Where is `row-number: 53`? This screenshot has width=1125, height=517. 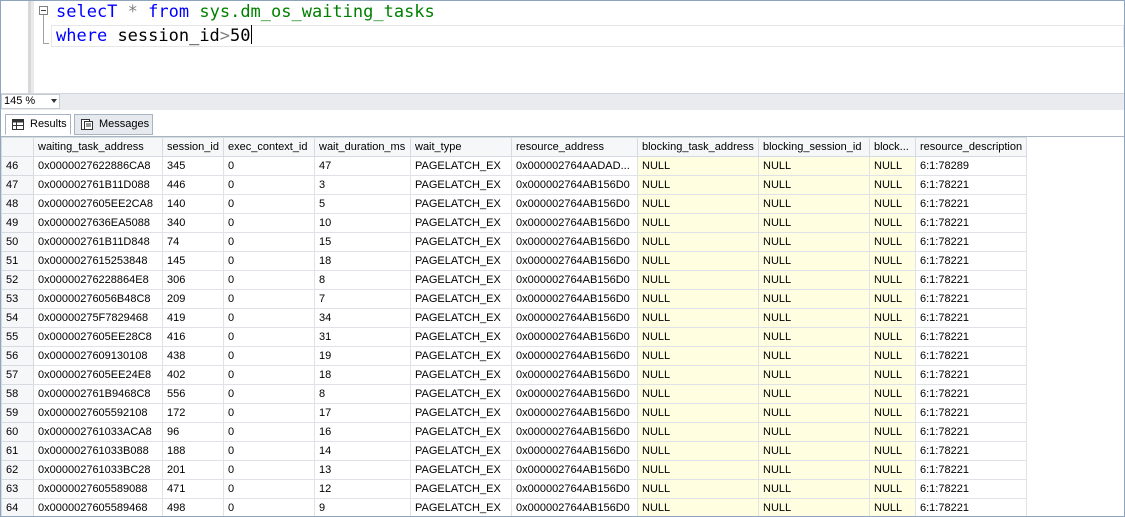
row-number: 53 is located at coordinates (17, 299).